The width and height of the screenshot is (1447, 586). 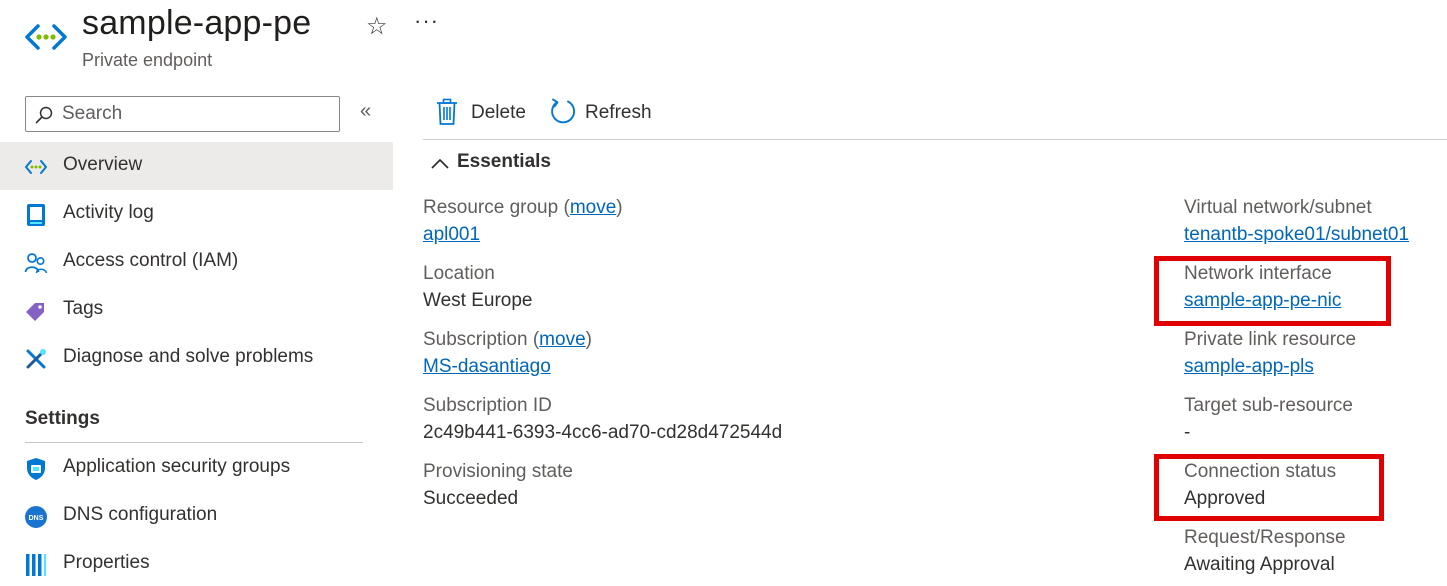 What do you see at coordinates (197, 114) in the screenshot?
I see `search-input` at bounding box center [197, 114].